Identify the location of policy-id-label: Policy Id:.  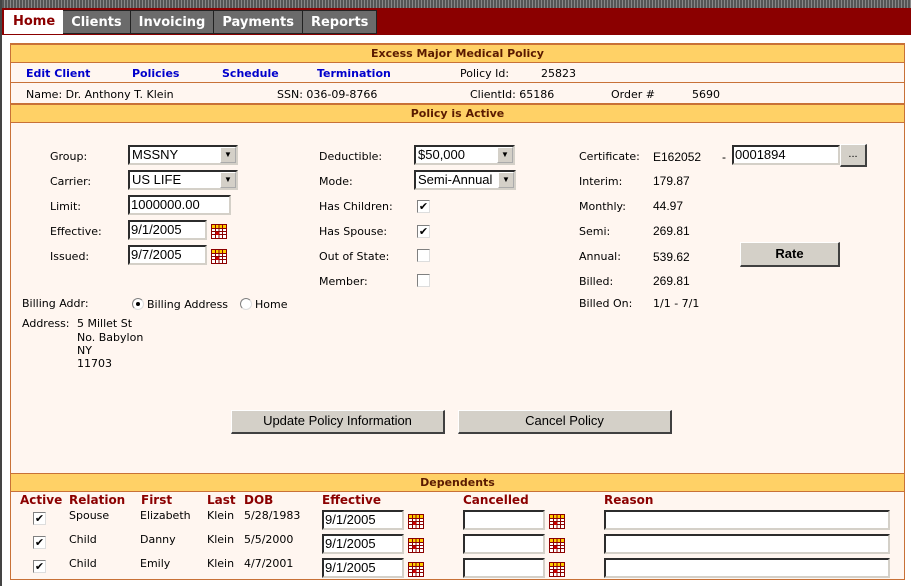
(485, 73).